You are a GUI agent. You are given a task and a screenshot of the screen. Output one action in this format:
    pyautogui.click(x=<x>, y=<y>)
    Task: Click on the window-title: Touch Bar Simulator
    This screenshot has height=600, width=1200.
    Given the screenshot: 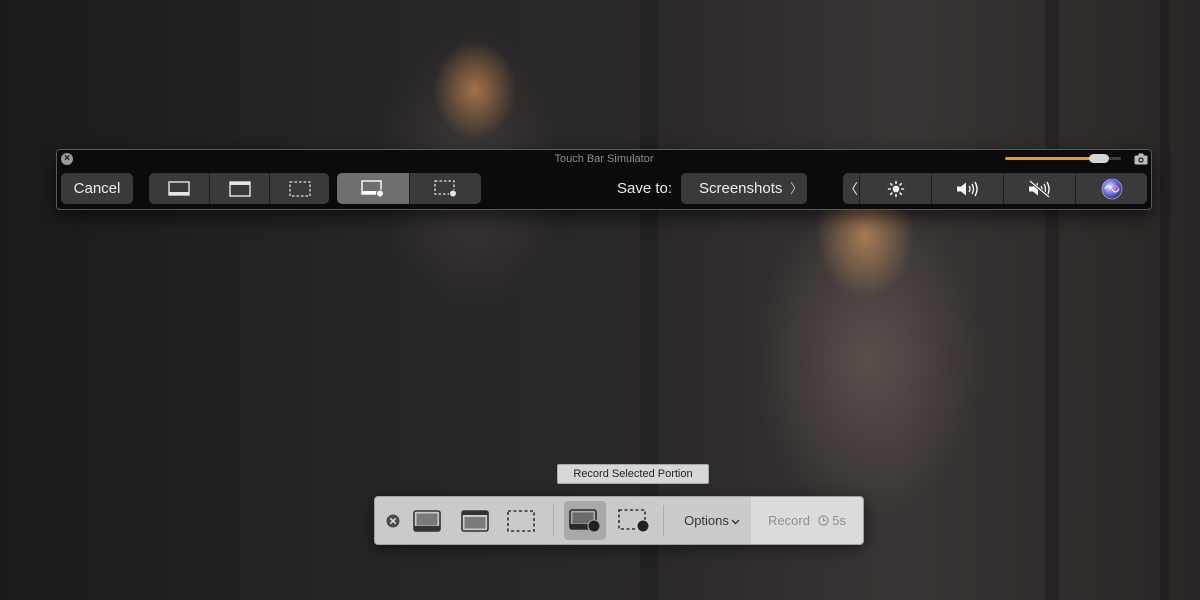 What is the action you would take?
    pyautogui.click(x=604, y=159)
    